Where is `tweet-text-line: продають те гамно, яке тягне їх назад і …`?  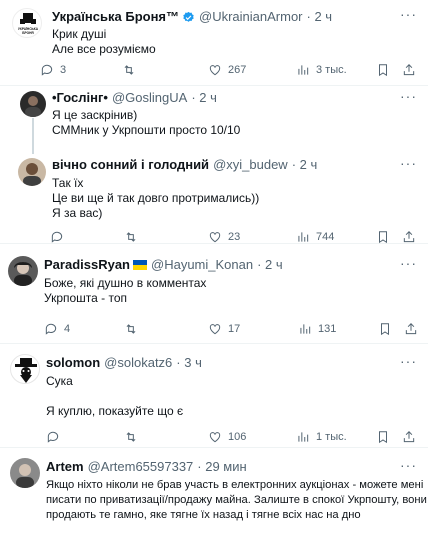
tweet-text-line: продають те гамно, яке тягне їх назад і … is located at coordinates (203, 515).